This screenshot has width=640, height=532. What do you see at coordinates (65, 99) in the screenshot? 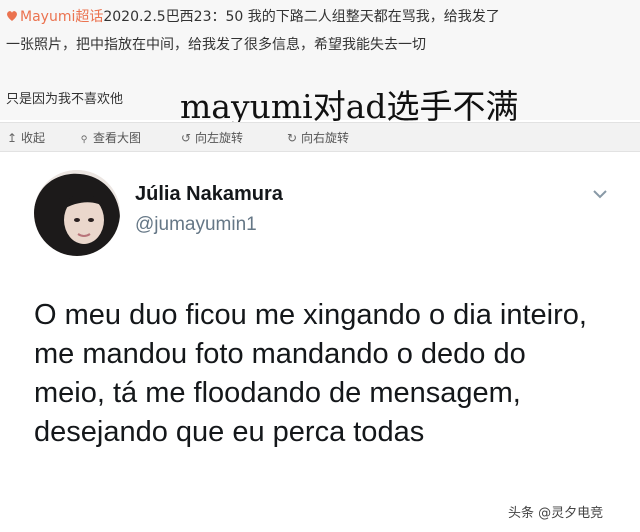
I see `post-text-line-3: 只是因为我不喜欢他` at bounding box center [65, 99].